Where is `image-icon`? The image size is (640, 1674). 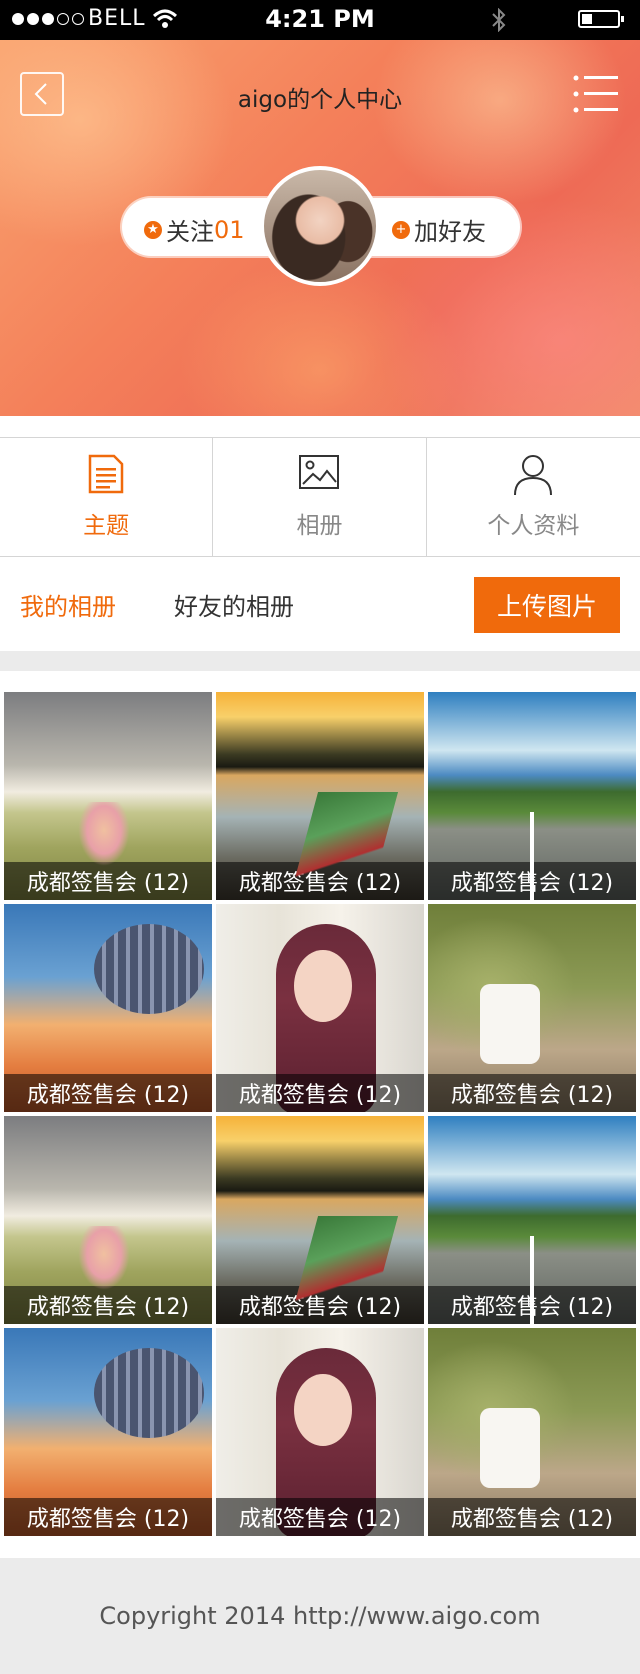 image-icon is located at coordinates (319, 472).